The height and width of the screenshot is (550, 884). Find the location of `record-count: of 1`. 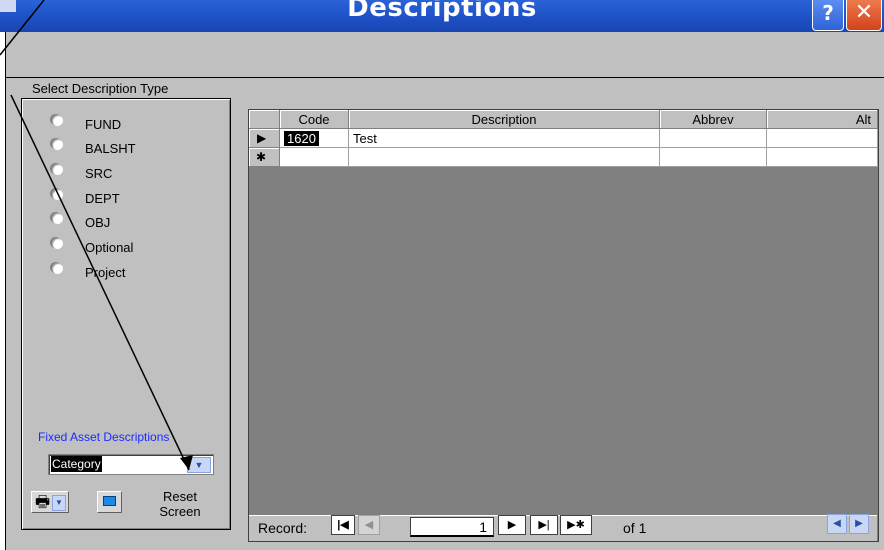

record-count: of 1 is located at coordinates (635, 528).